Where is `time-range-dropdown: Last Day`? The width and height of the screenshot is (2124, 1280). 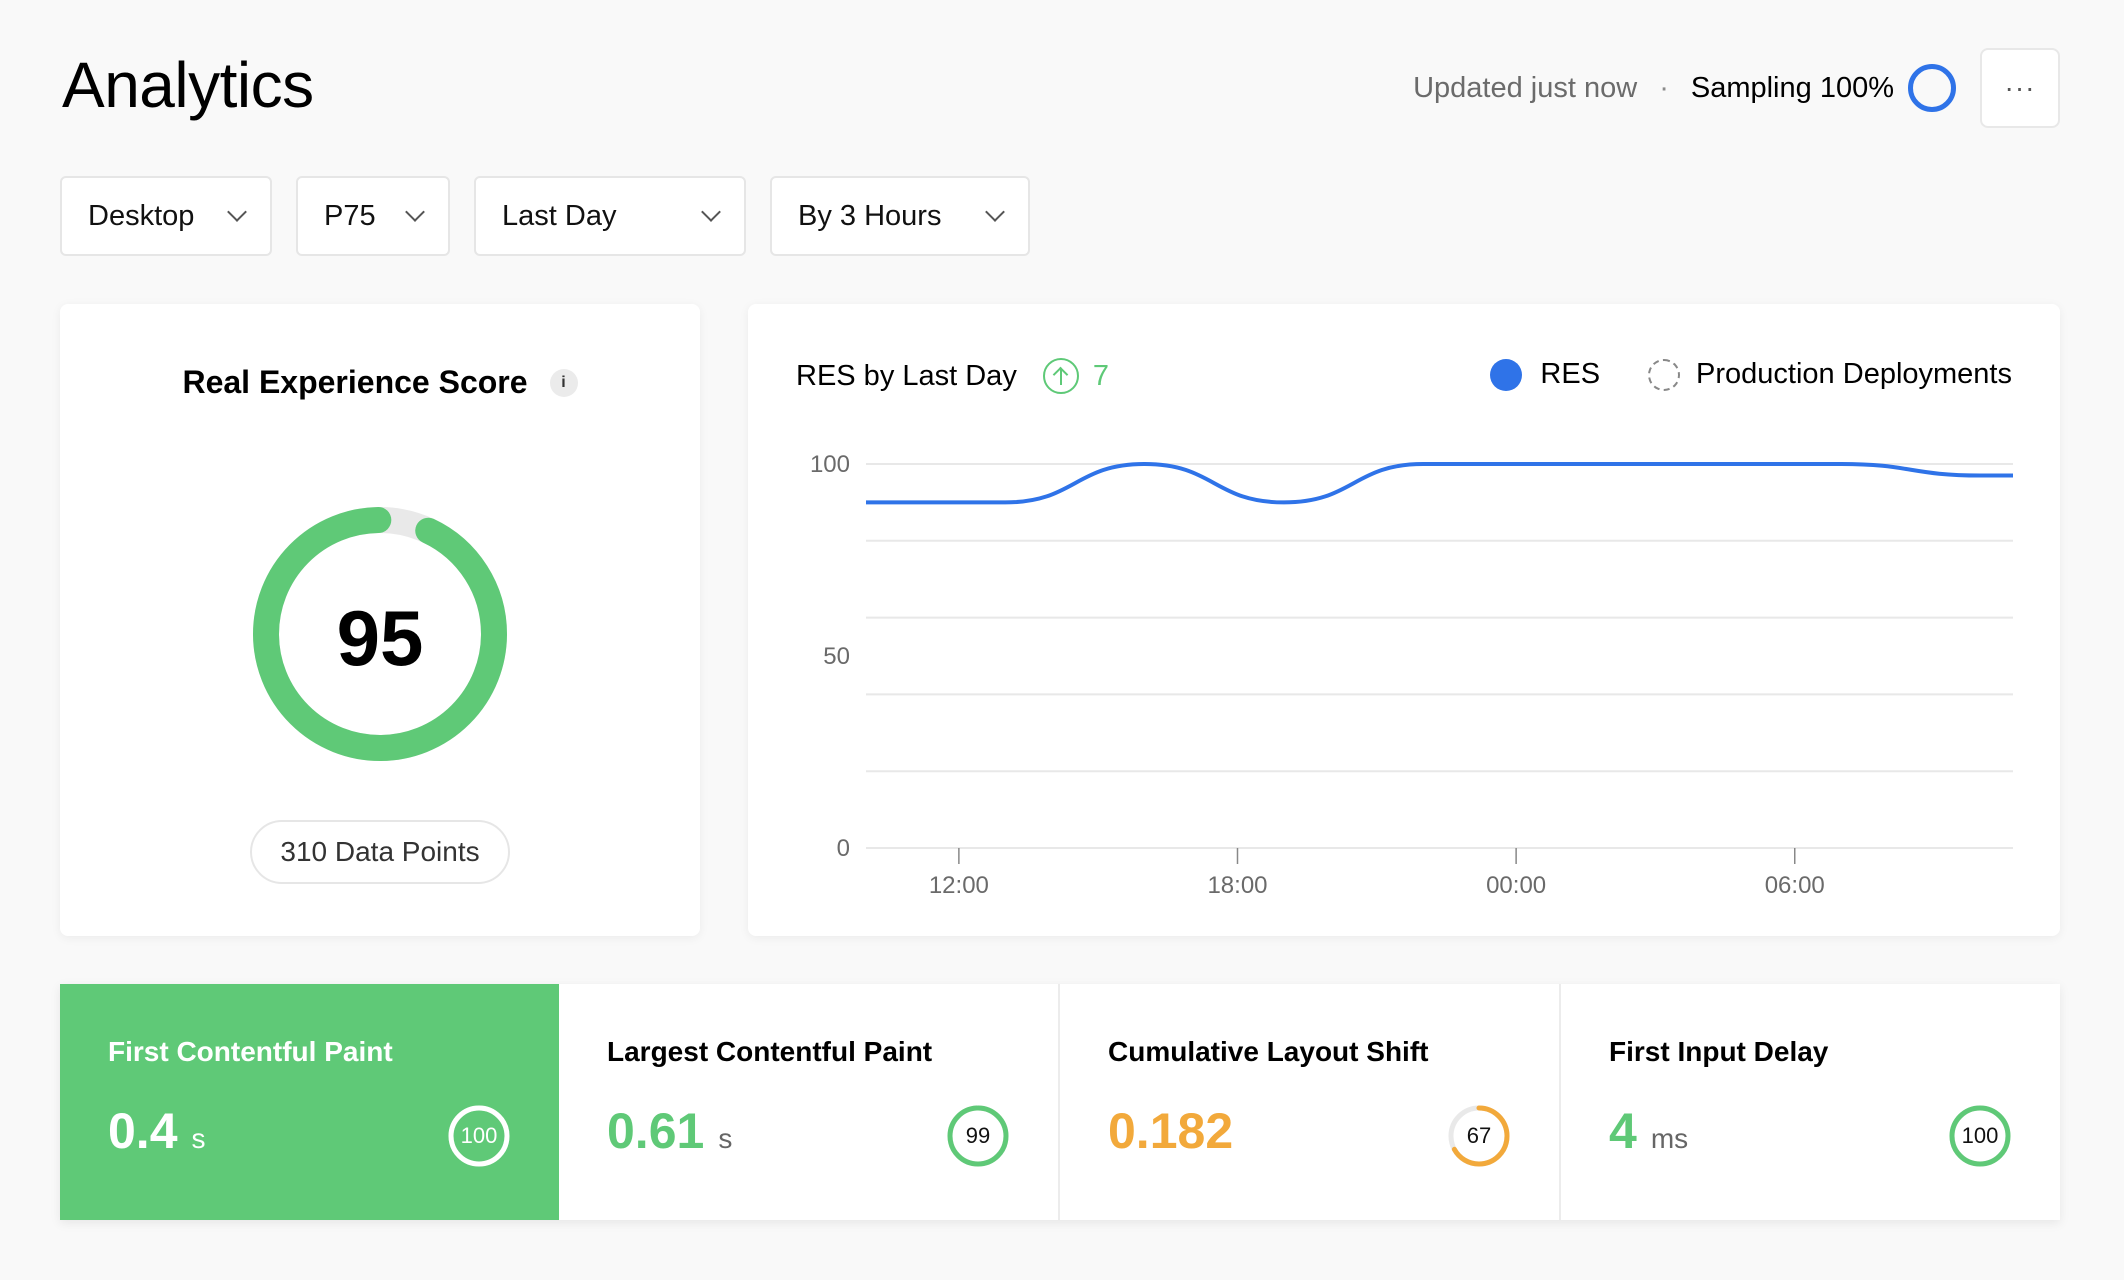
time-range-dropdown: Last Day is located at coordinates (610, 216).